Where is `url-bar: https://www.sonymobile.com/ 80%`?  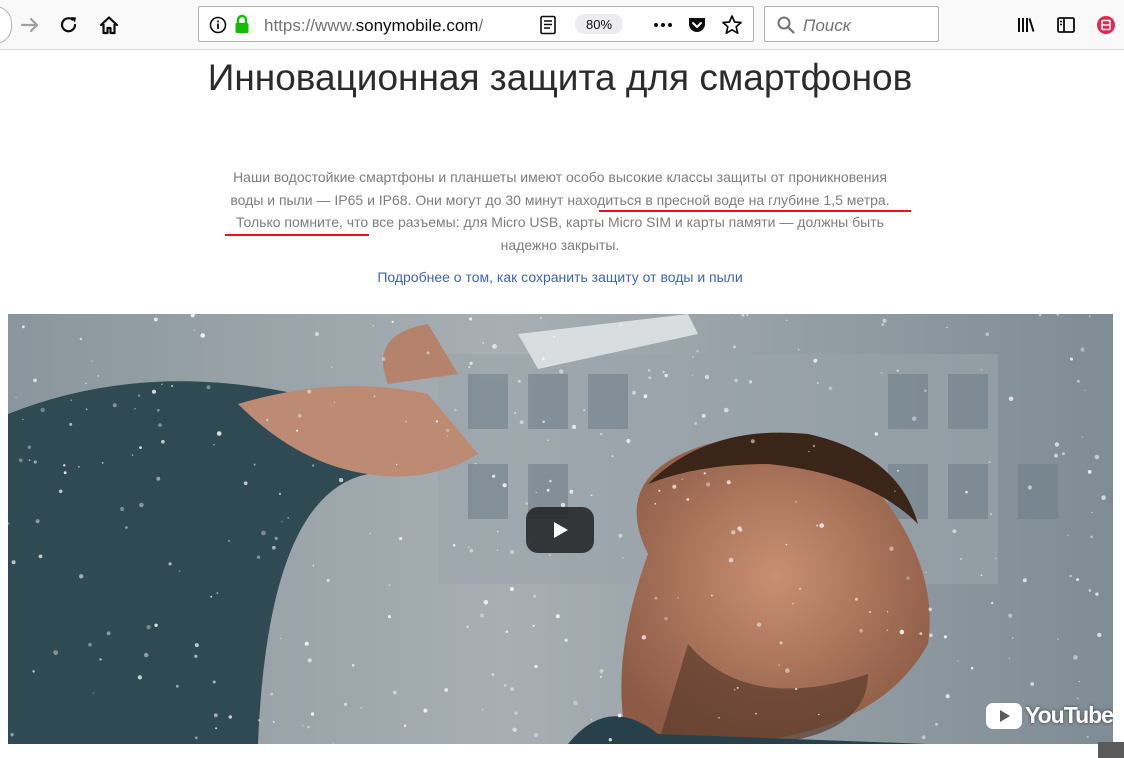 url-bar: https://www.sonymobile.com/ 80% is located at coordinates (476, 24).